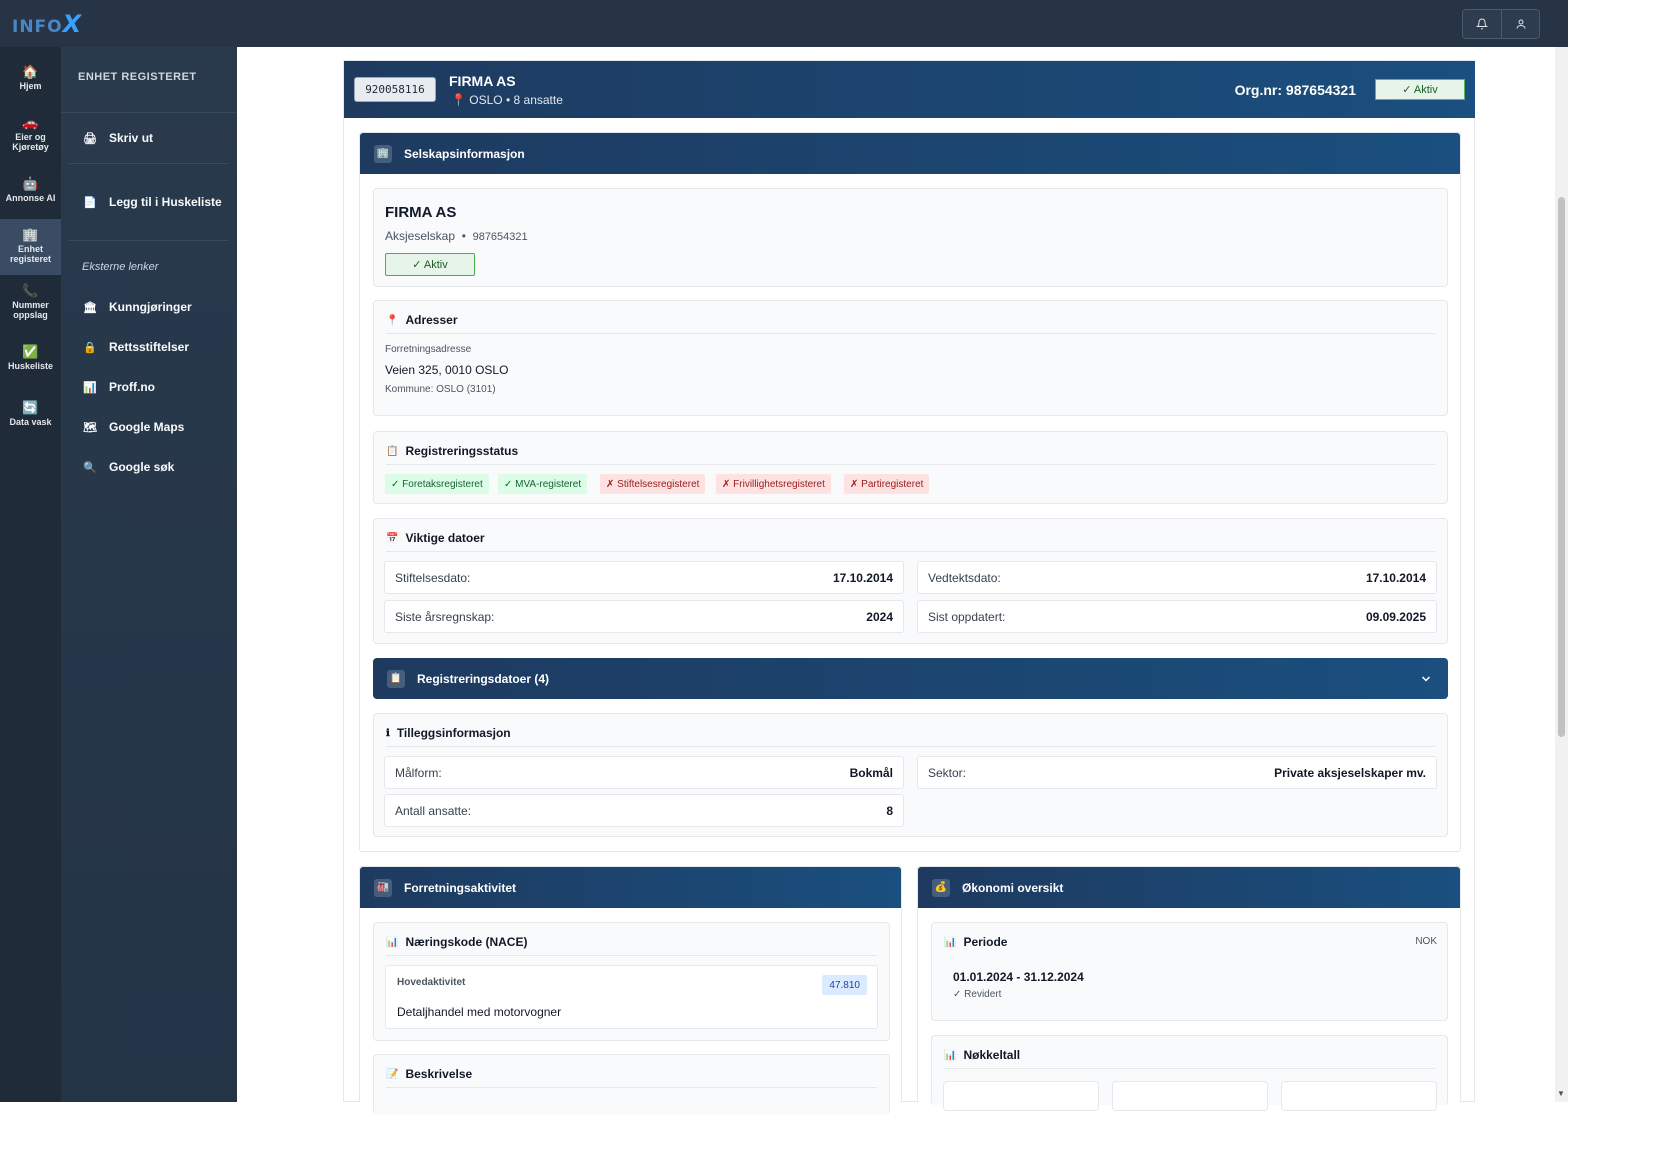  Describe the element at coordinates (30, 122) in the screenshot. I see `car-icon: 🚗` at that location.